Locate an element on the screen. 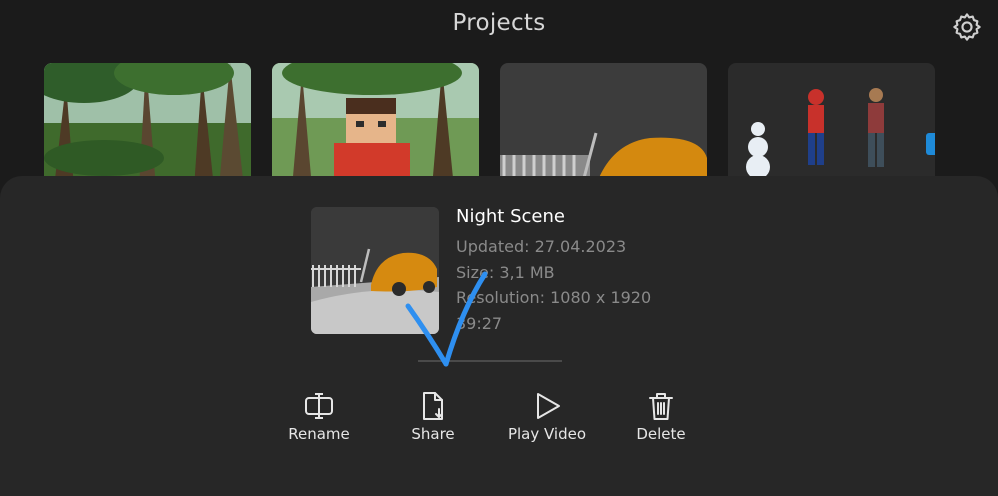  share-button: Share is located at coordinates (433, 416).